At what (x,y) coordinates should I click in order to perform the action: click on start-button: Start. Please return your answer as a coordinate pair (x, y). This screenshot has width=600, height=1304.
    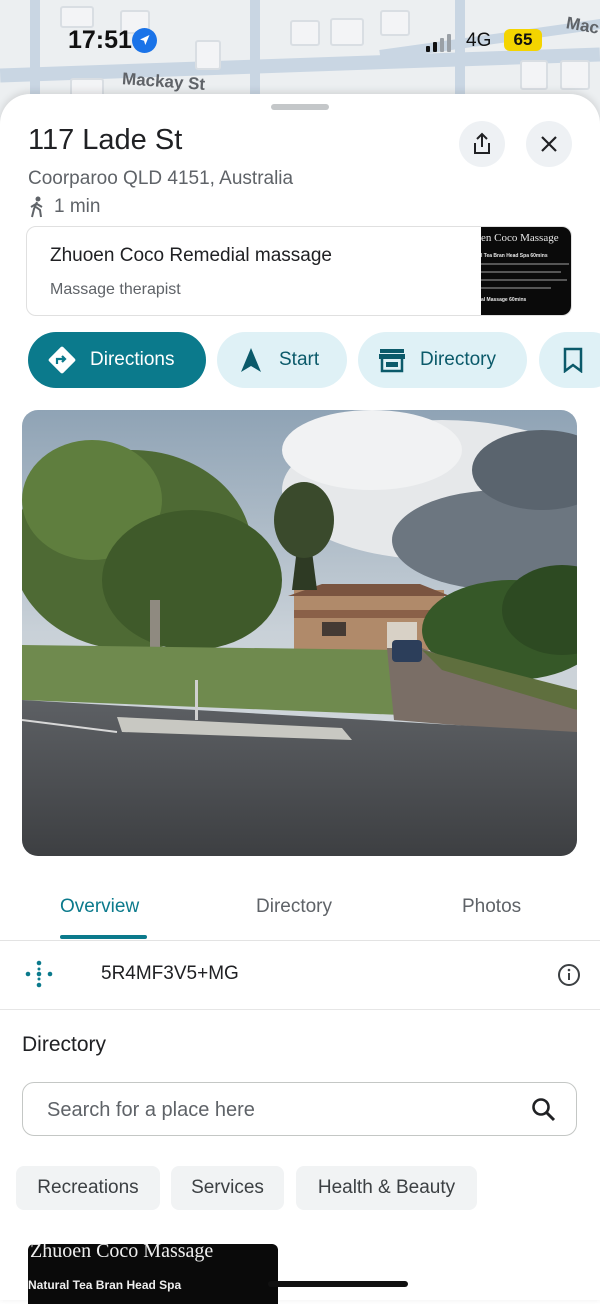
    Looking at the image, I should click on (282, 360).